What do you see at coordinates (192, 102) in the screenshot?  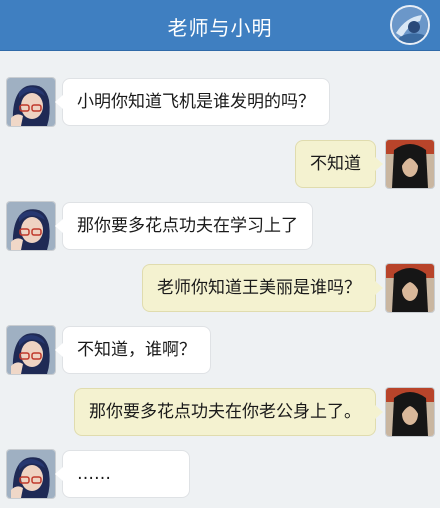 I see `message-bubble: 小明你知道飞机是谁发明的吗？` at bounding box center [192, 102].